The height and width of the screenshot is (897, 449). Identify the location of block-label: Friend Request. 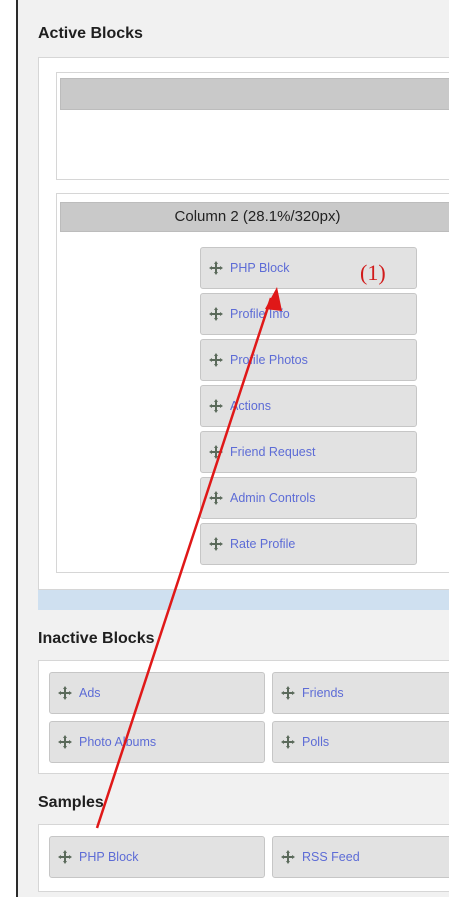
(273, 452).